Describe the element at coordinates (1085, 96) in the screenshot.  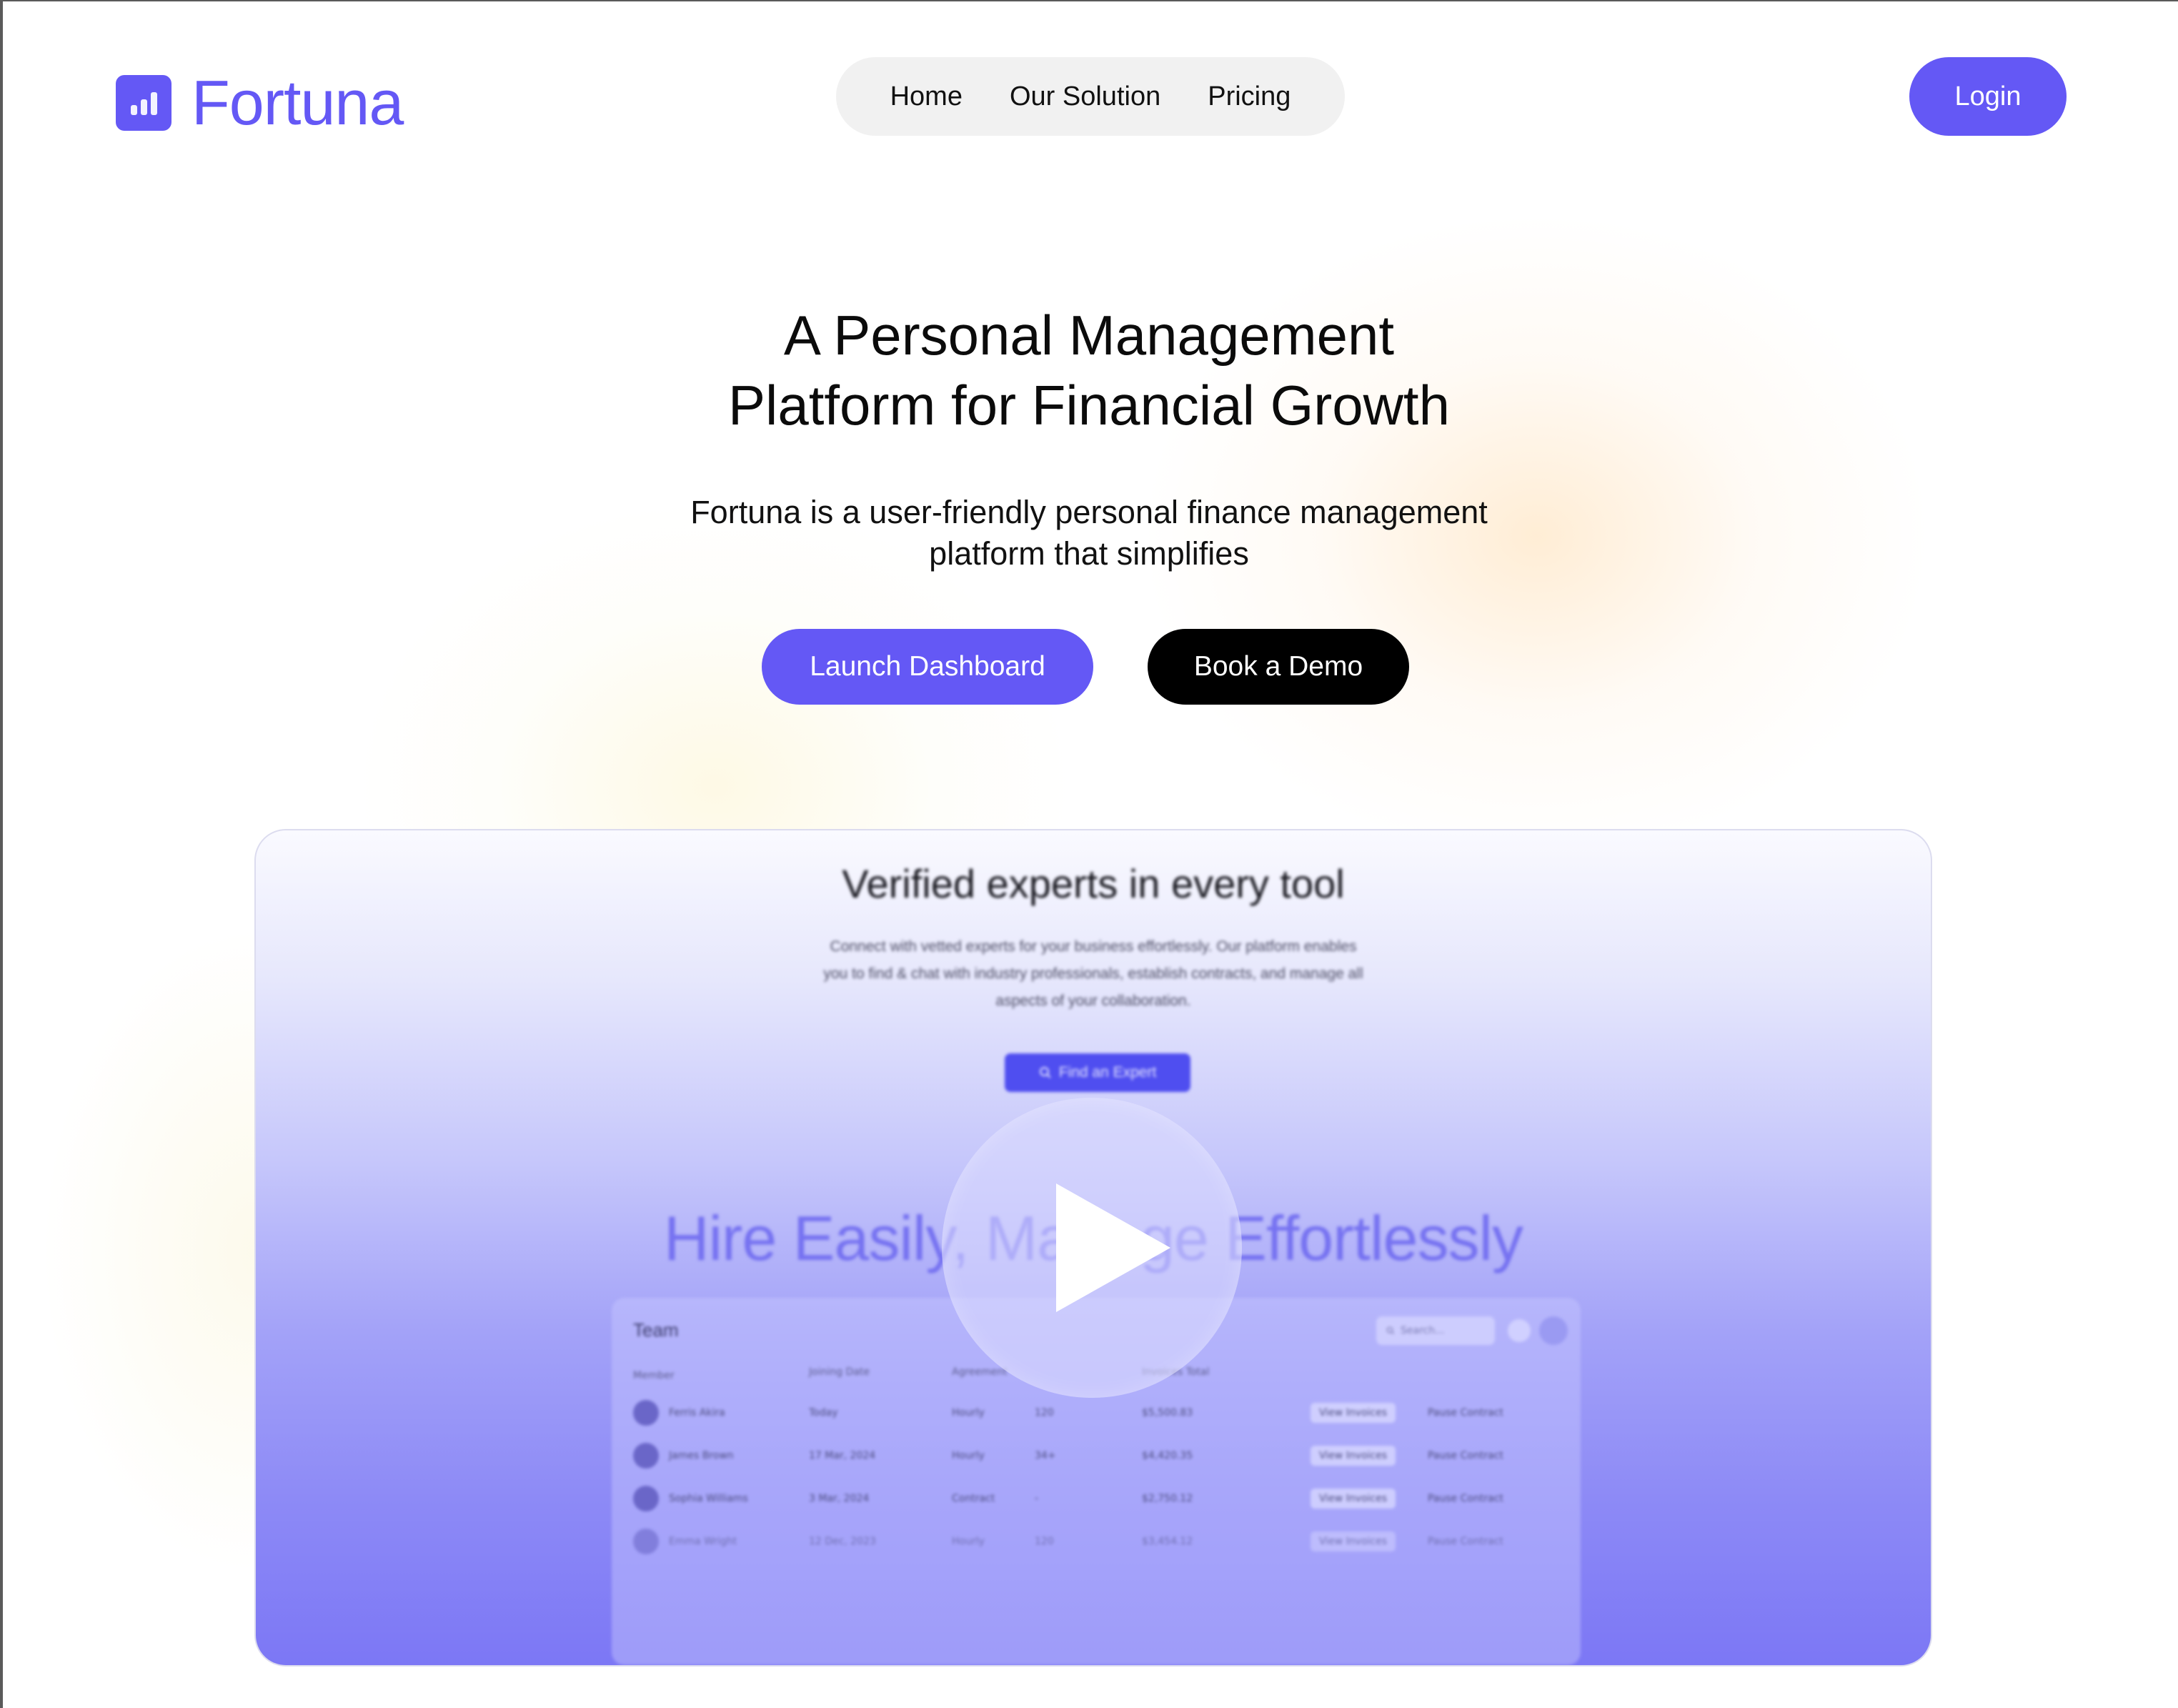
I see `nav-our-solution: Our Solution` at that location.